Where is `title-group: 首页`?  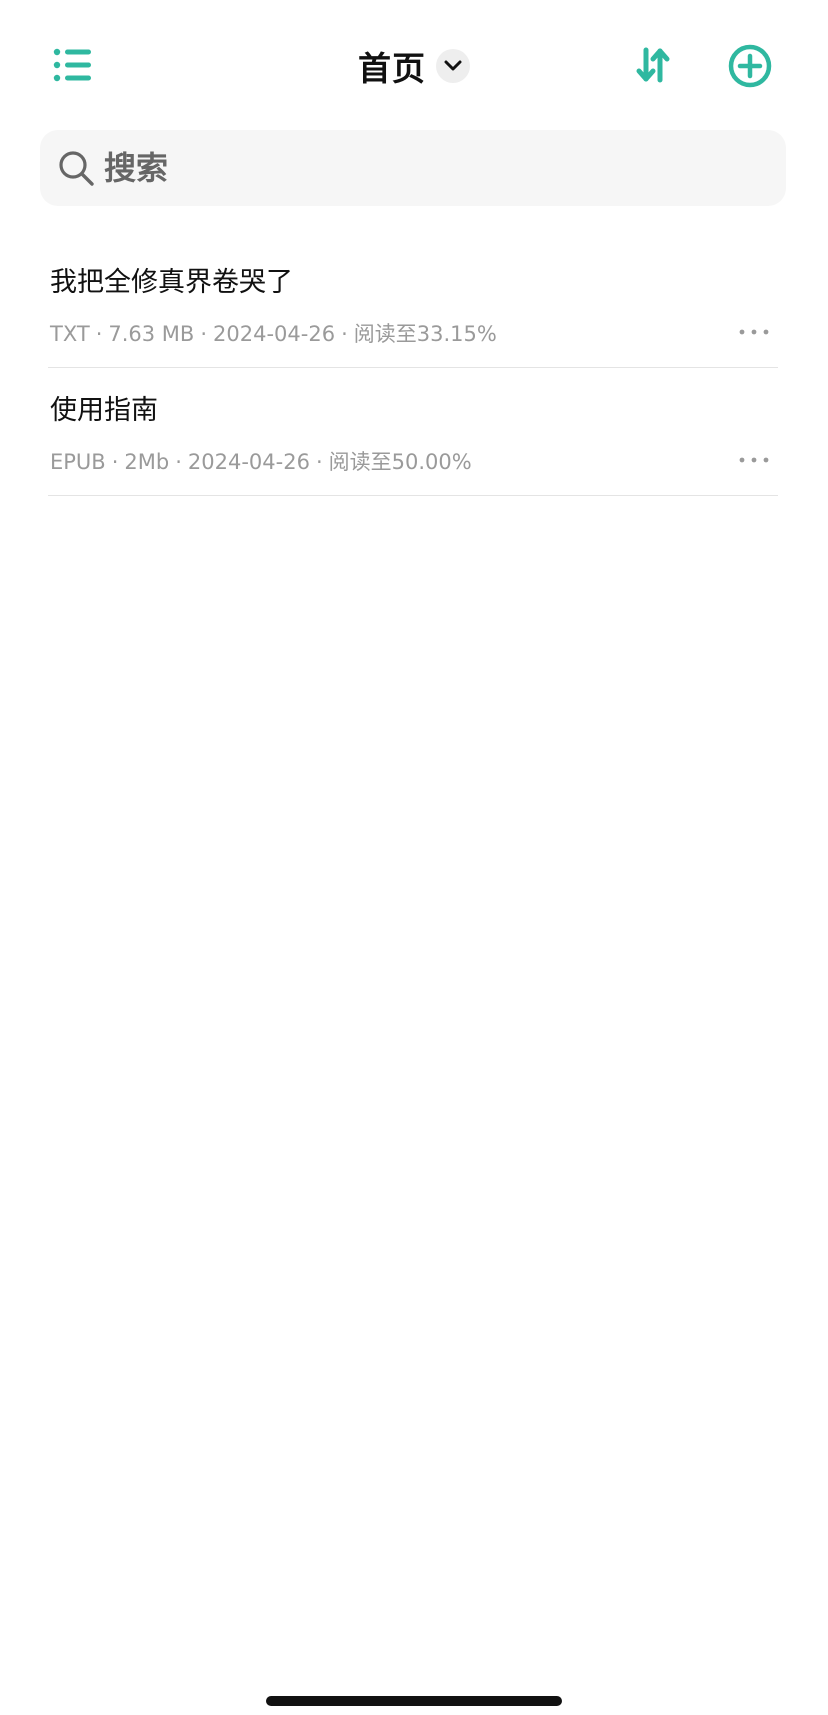
title-group: 首页 is located at coordinates (414, 66).